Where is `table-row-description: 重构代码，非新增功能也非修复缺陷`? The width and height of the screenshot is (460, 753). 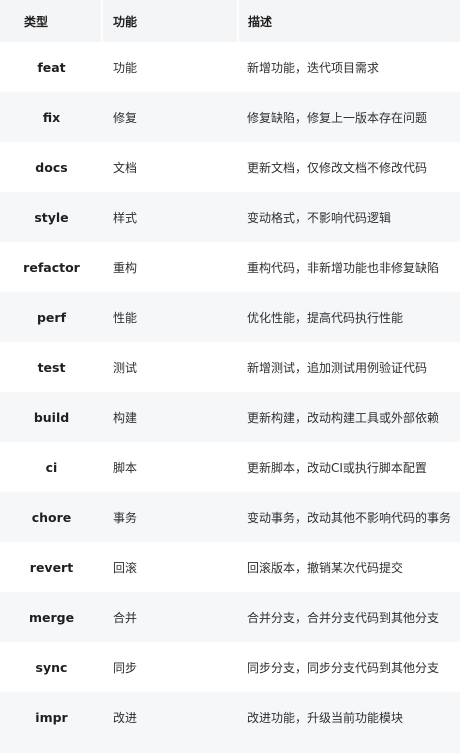
table-row-description: 重构代码，非新增功能也非修复缺陷 is located at coordinates (349, 267).